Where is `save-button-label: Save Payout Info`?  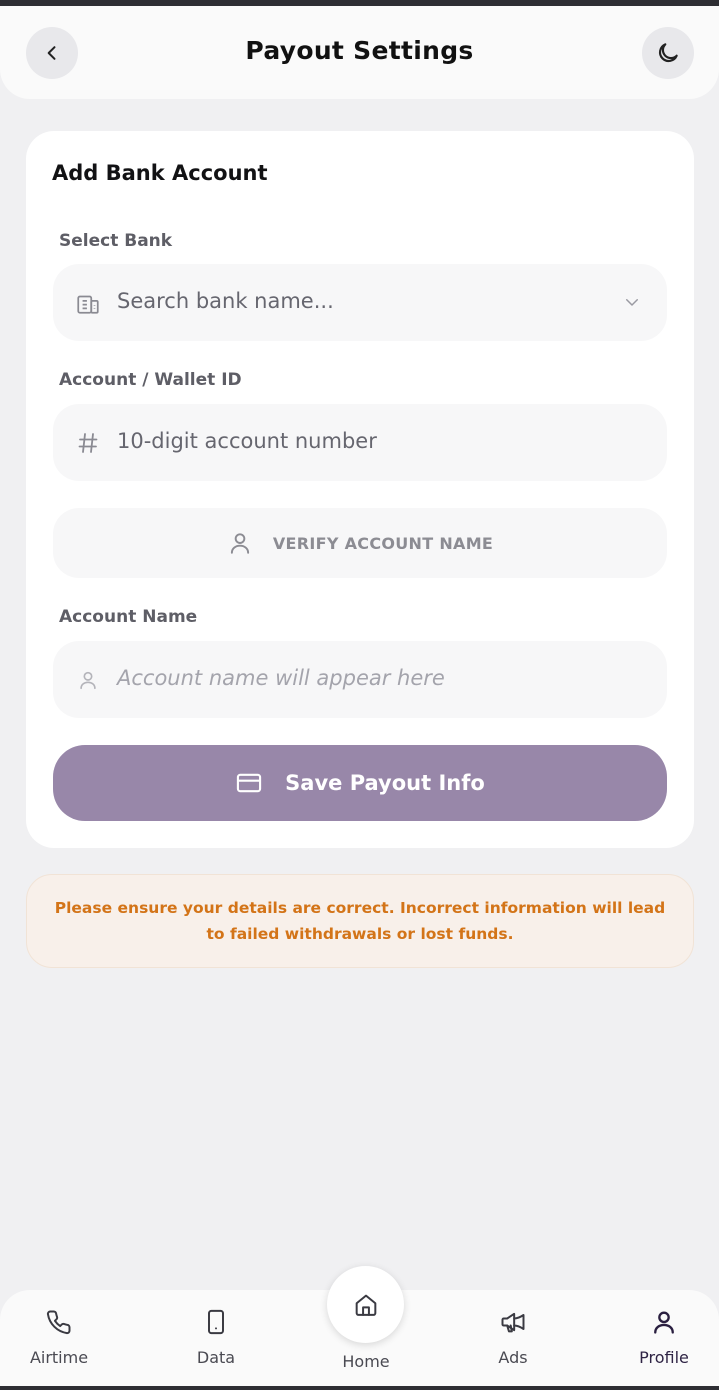
save-button-label: Save Payout Info is located at coordinates (385, 783).